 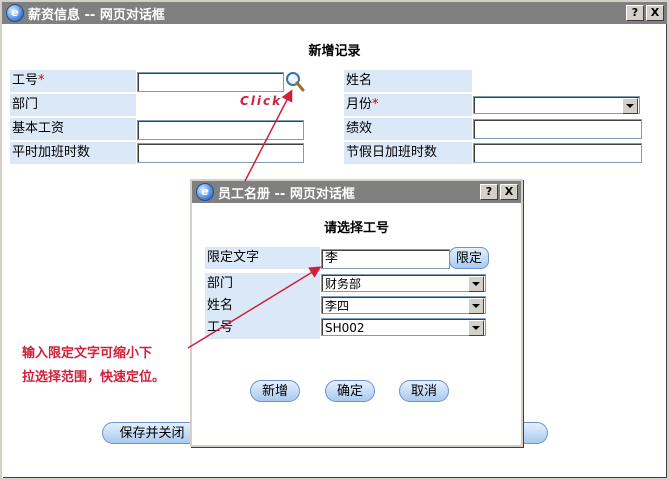 What do you see at coordinates (424, 391) in the screenshot?
I see `cancel-button: 取消` at bounding box center [424, 391].